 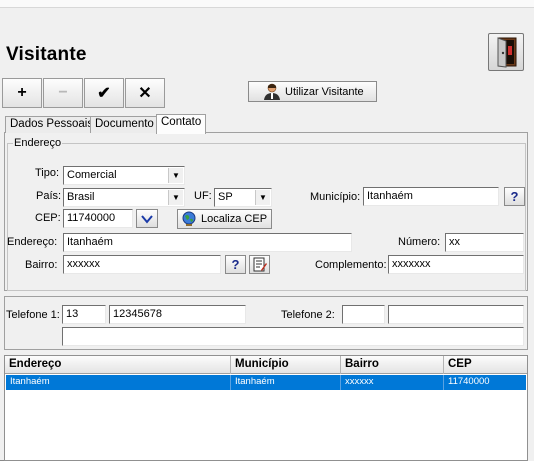 What do you see at coordinates (203, 196) in the screenshot?
I see `uf-label: UF:` at bounding box center [203, 196].